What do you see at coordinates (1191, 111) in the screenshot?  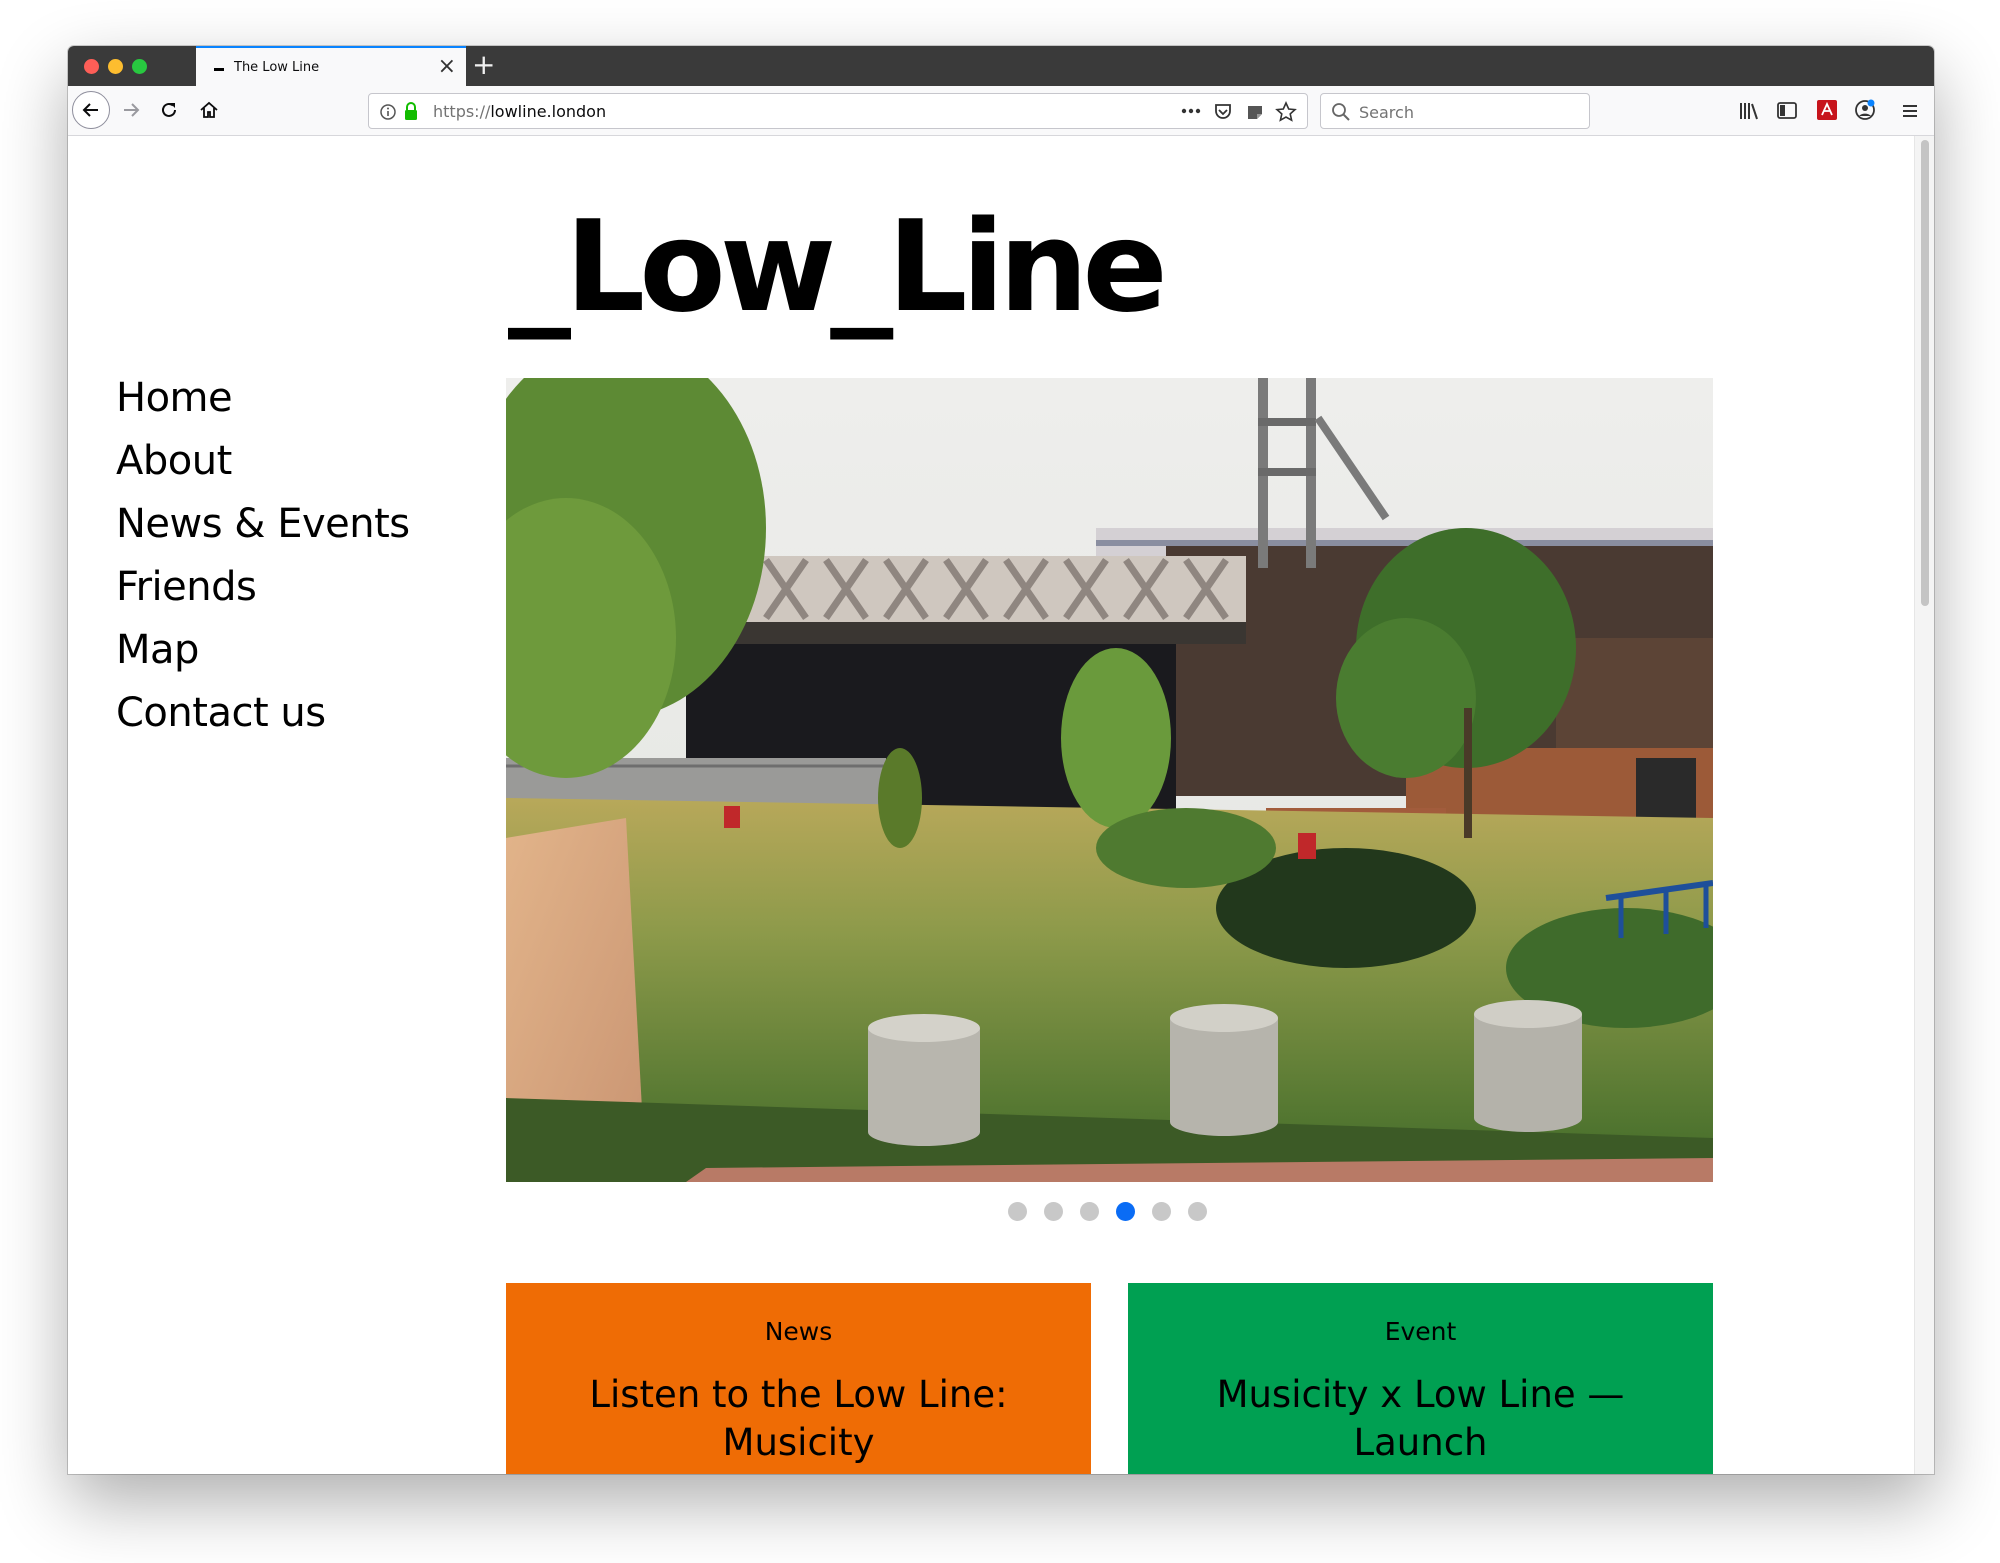 I see `page-actions-icon` at bounding box center [1191, 111].